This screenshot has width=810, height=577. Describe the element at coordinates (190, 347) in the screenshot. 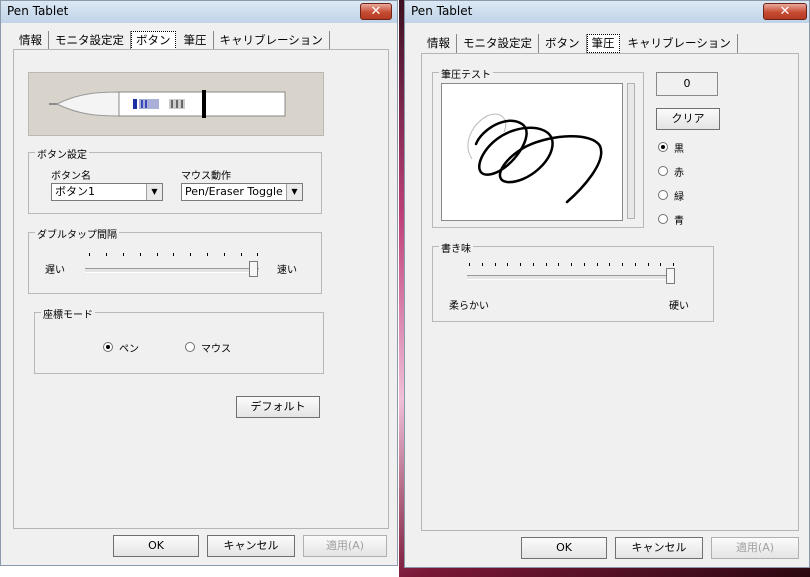

I see `radio-mouse` at that location.